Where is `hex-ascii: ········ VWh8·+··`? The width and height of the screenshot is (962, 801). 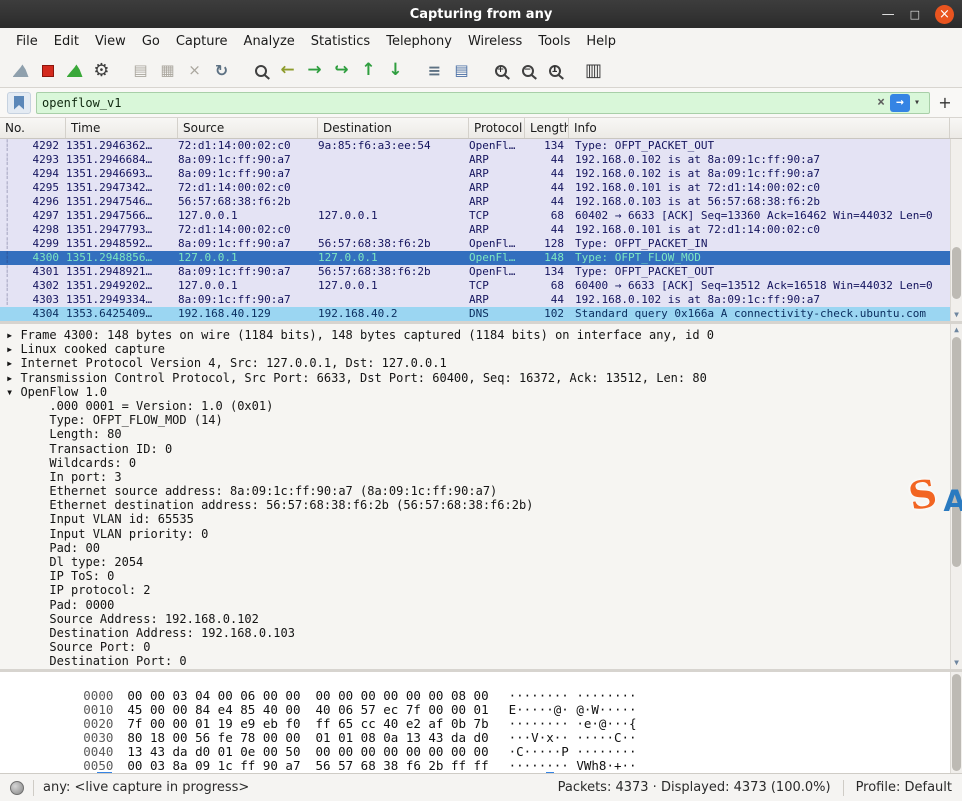
hex-ascii: ········ VWh8·+·· is located at coordinates (573, 765).